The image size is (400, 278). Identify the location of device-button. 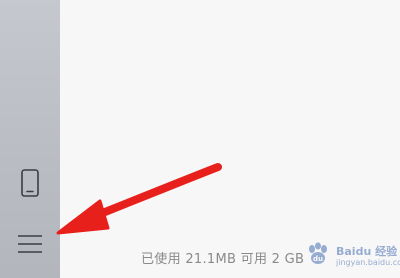
(30, 183).